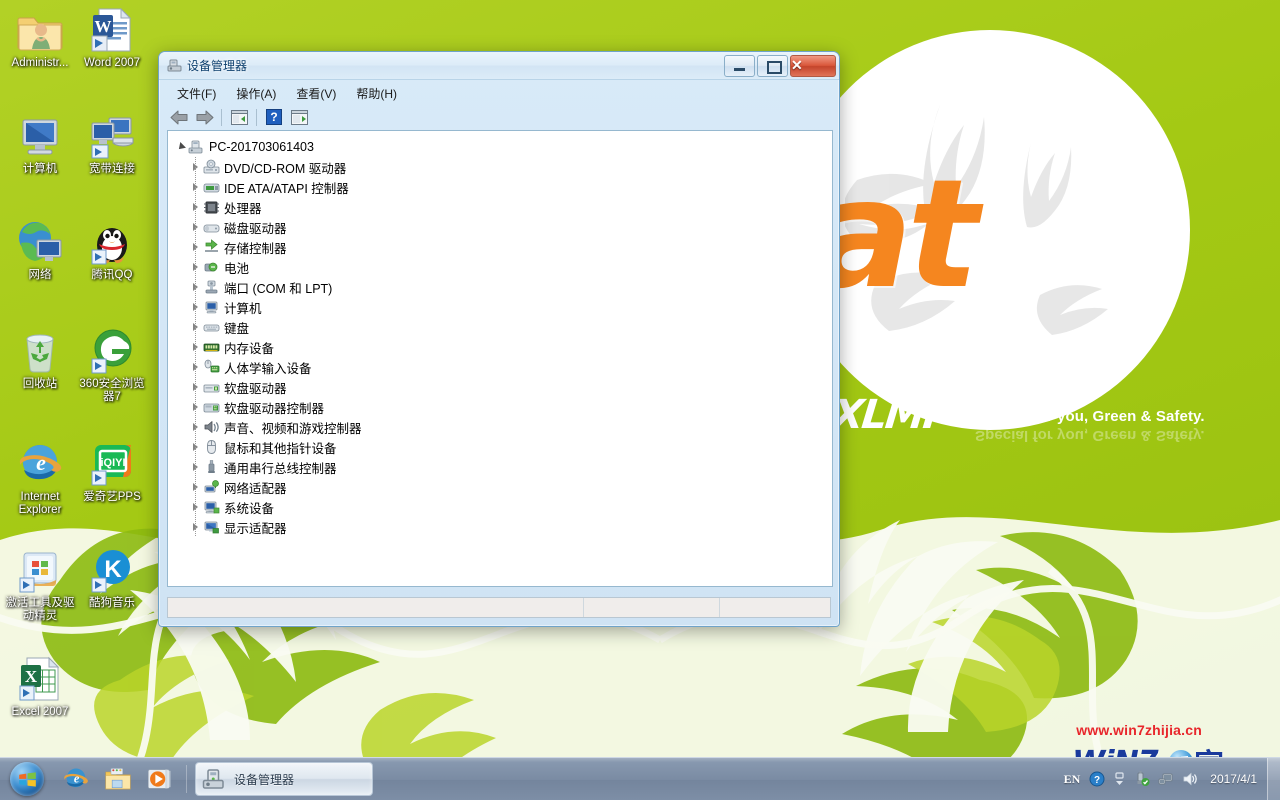 This screenshot has height=800, width=1280. What do you see at coordinates (27, 779) in the screenshot?
I see `start-button` at bounding box center [27, 779].